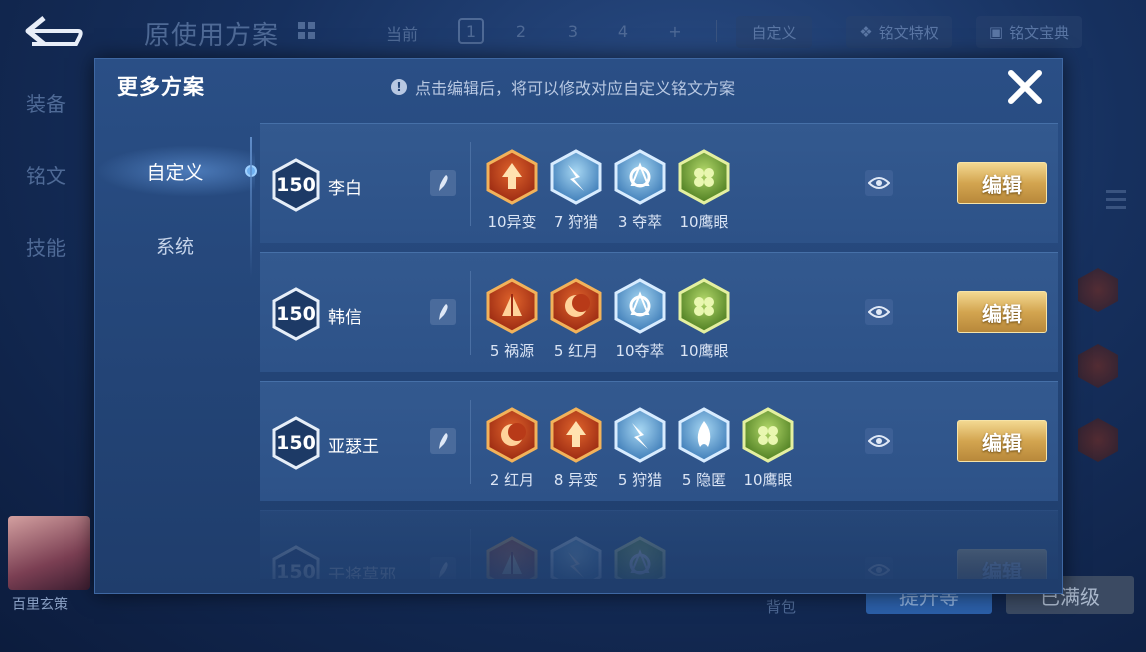 The height and width of the screenshot is (652, 1146). What do you see at coordinates (345, 318) in the screenshot?
I see `hero-name: 韩信` at bounding box center [345, 318].